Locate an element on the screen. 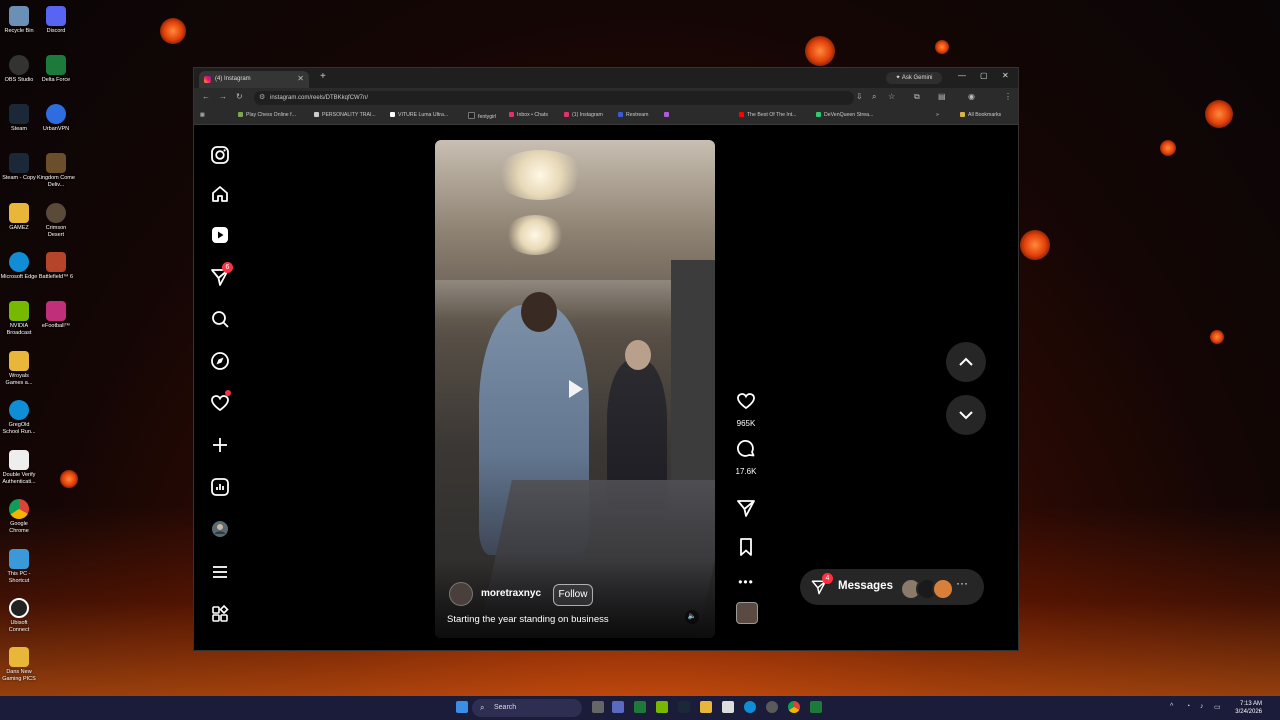 The height and width of the screenshot is (720, 1280). desktop-icon-battlefield: Battlefield™ 6 is located at coordinates (56, 266).